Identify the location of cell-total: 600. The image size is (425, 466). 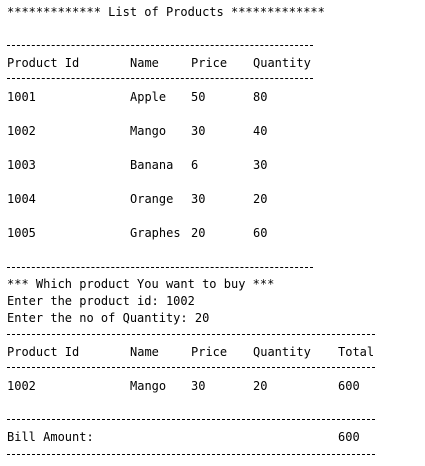
(349, 386).